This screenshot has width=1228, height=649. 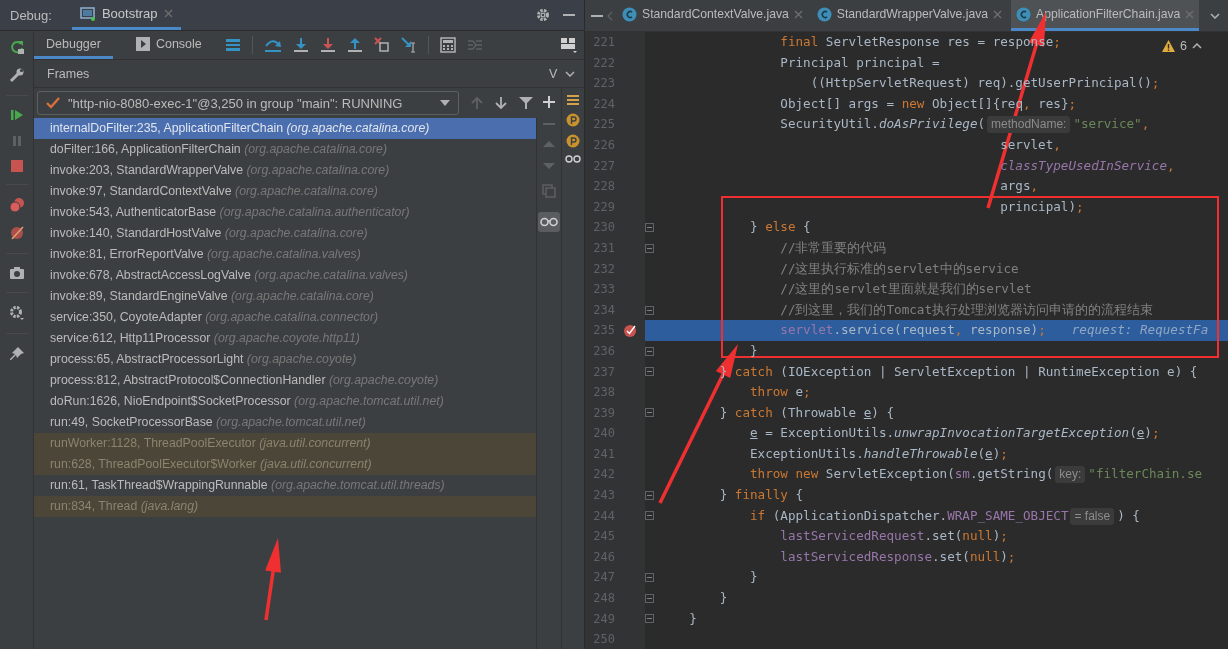 I want to click on stack-frame: invoke:203, StandardWrapperValve (org.apache.catalina.core), so click(x=285, y=170).